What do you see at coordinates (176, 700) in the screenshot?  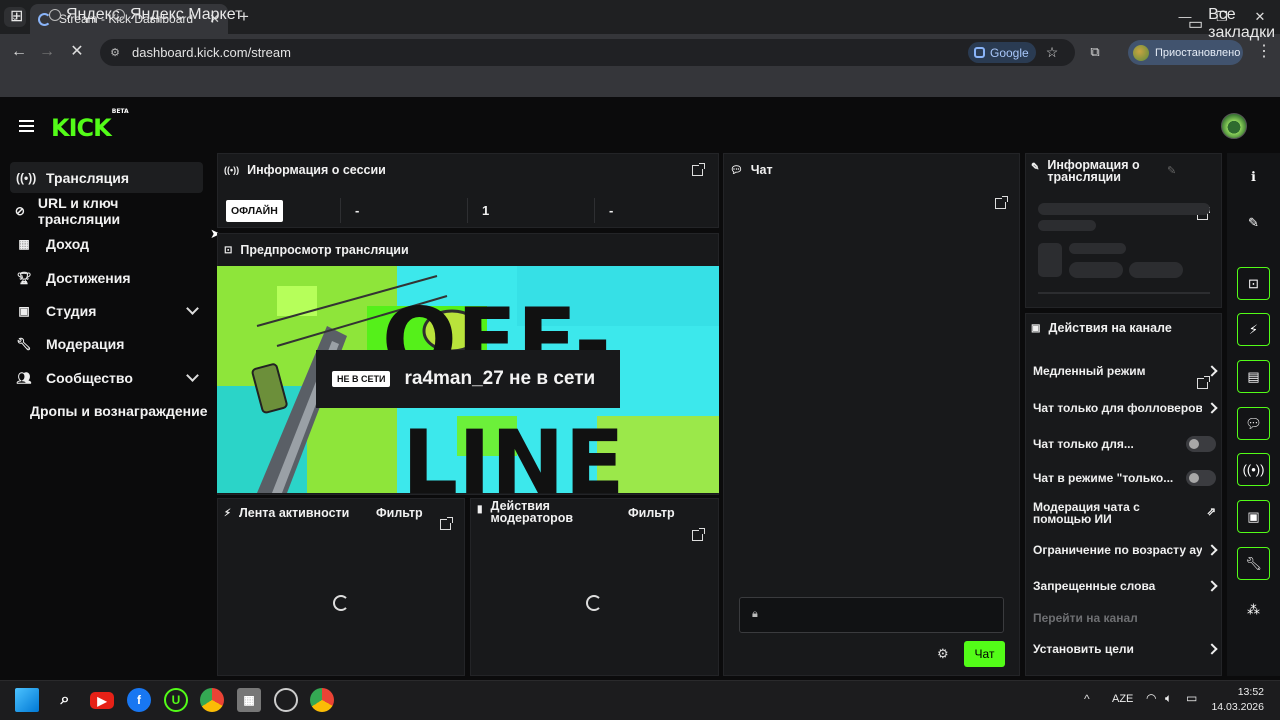 I see `upwork-icon: U` at bounding box center [176, 700].